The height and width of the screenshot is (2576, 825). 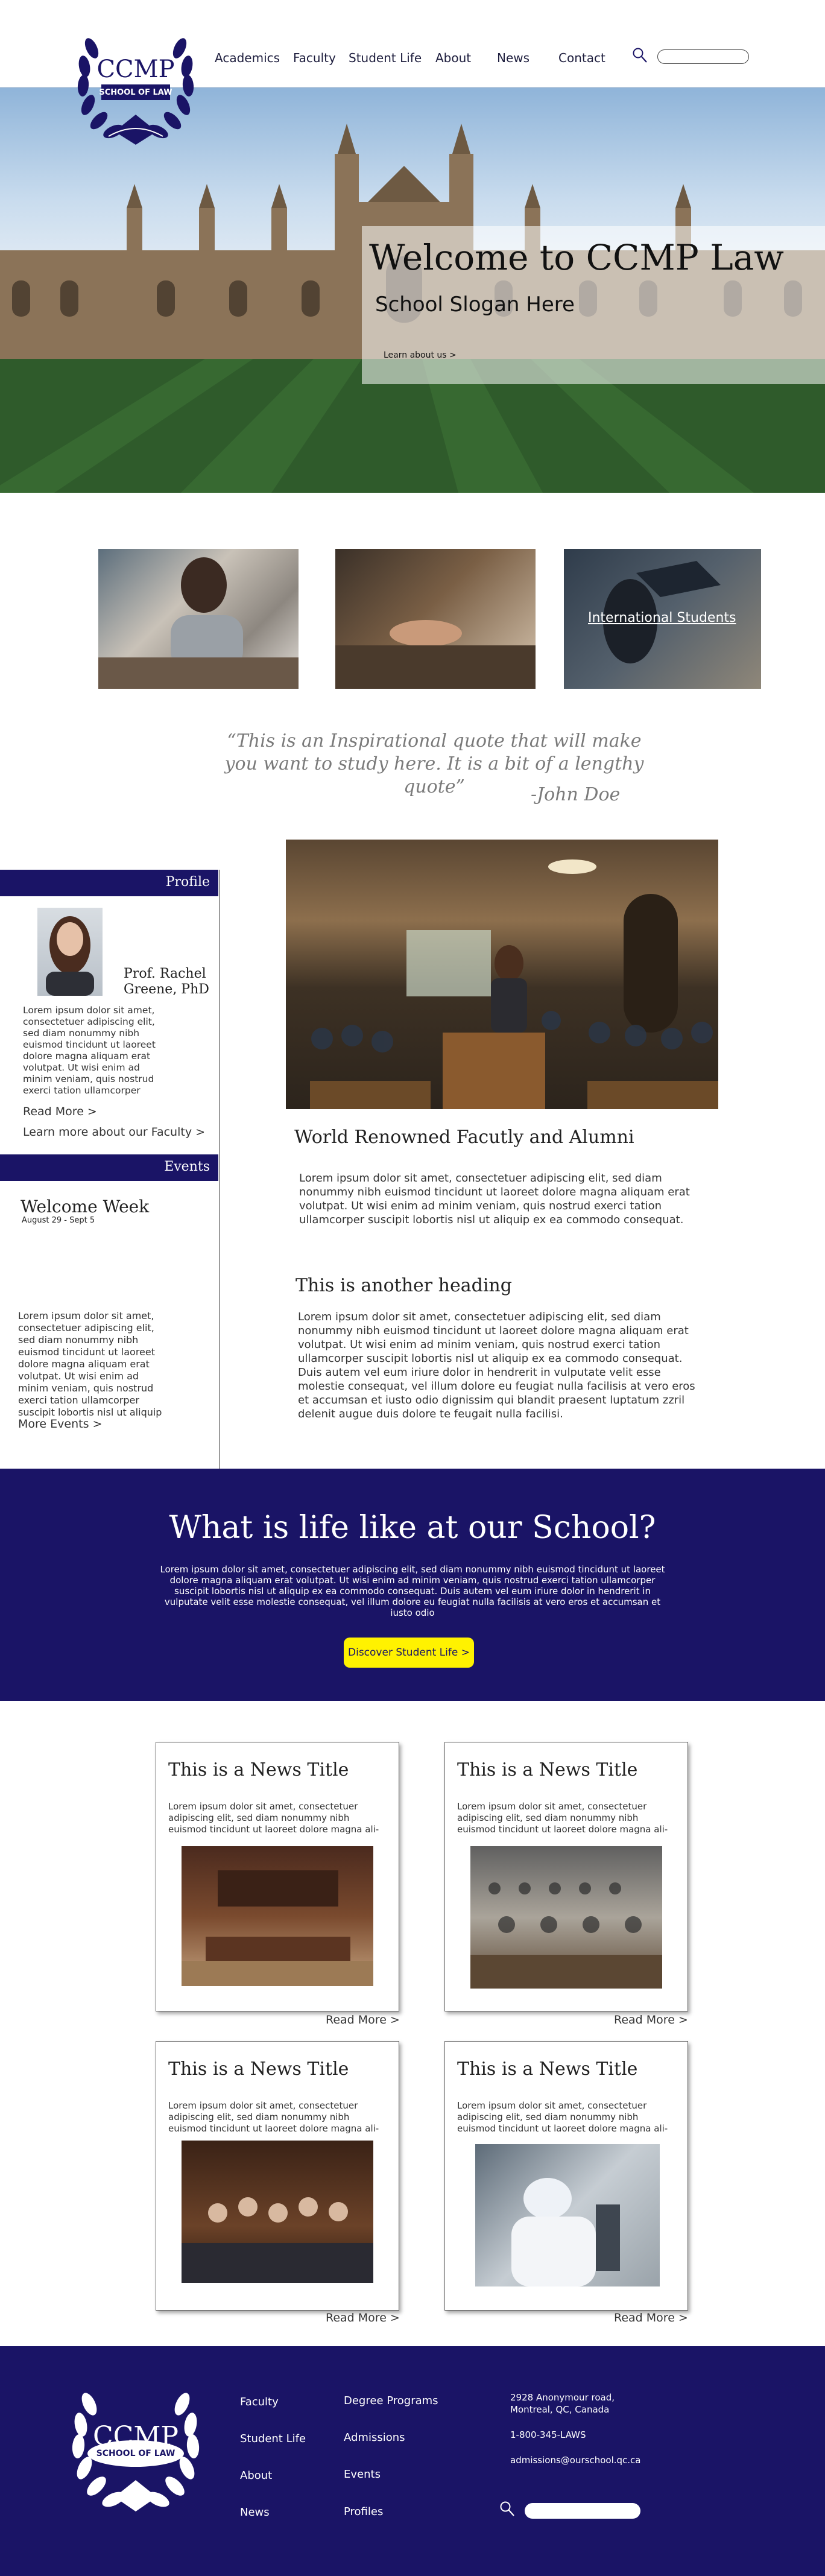 I want to click on handshake-photo, so click(x=435, y=619).